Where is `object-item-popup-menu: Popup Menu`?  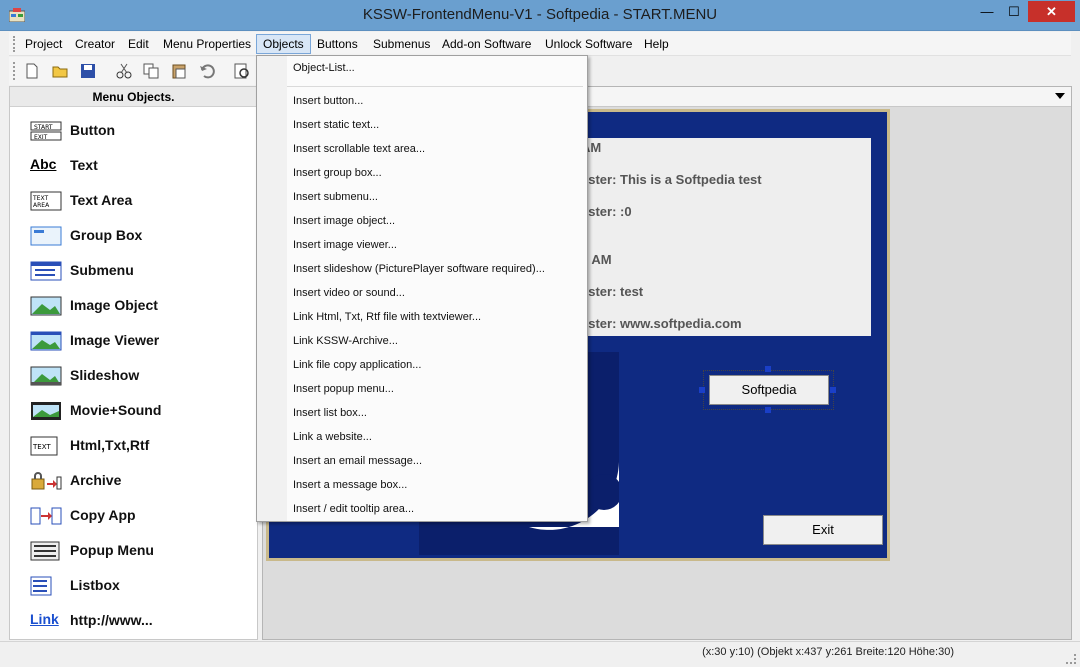
object-item-popup-menu: Popup Menu is located at coordinates (140, 551).